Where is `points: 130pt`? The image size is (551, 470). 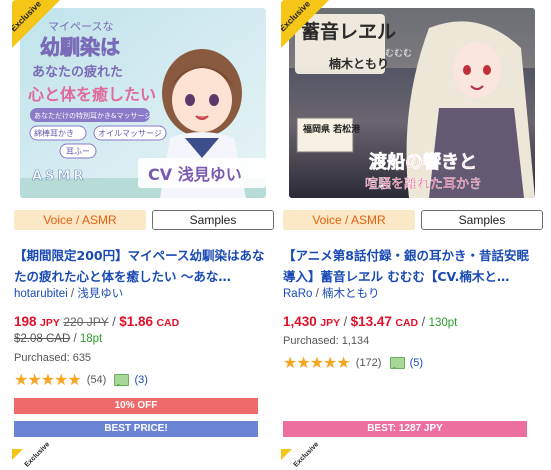 points: 130pt is located at coordinates (443, 323).